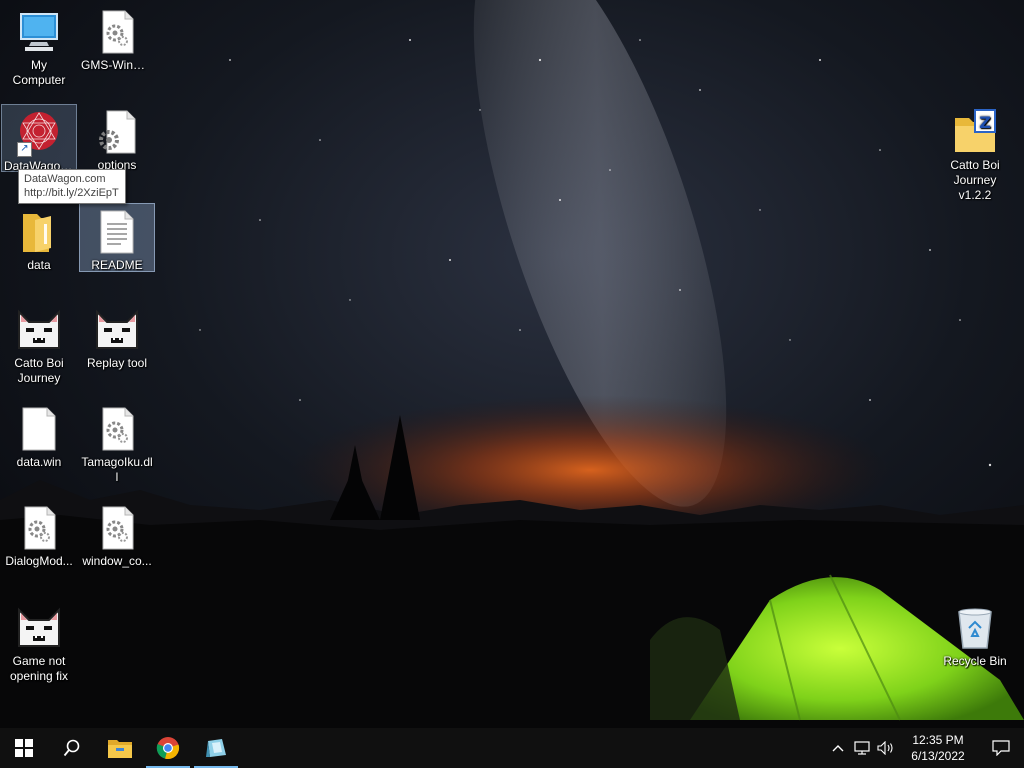 This screenshot has height=768, width=1024. Describe the element at coordinates (39, 32) in the screenshot. I see `computer-icon` at that location.